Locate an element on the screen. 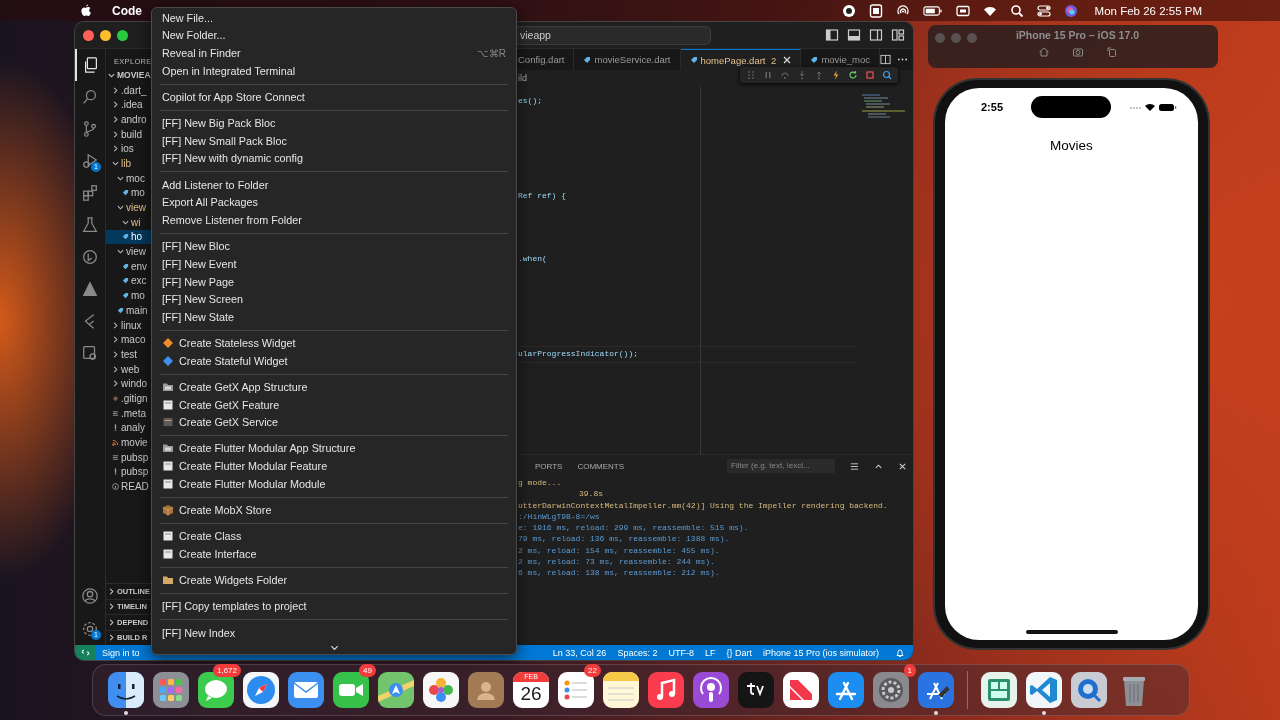  screen-title: Movies is located at coordinates (1071, 145).